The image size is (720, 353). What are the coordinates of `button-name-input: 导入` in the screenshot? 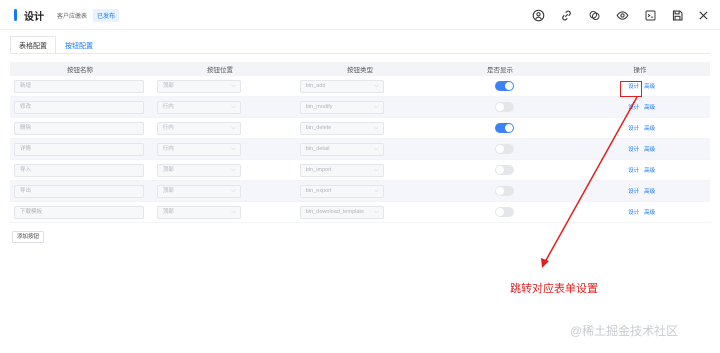 It's located at (79, 170).